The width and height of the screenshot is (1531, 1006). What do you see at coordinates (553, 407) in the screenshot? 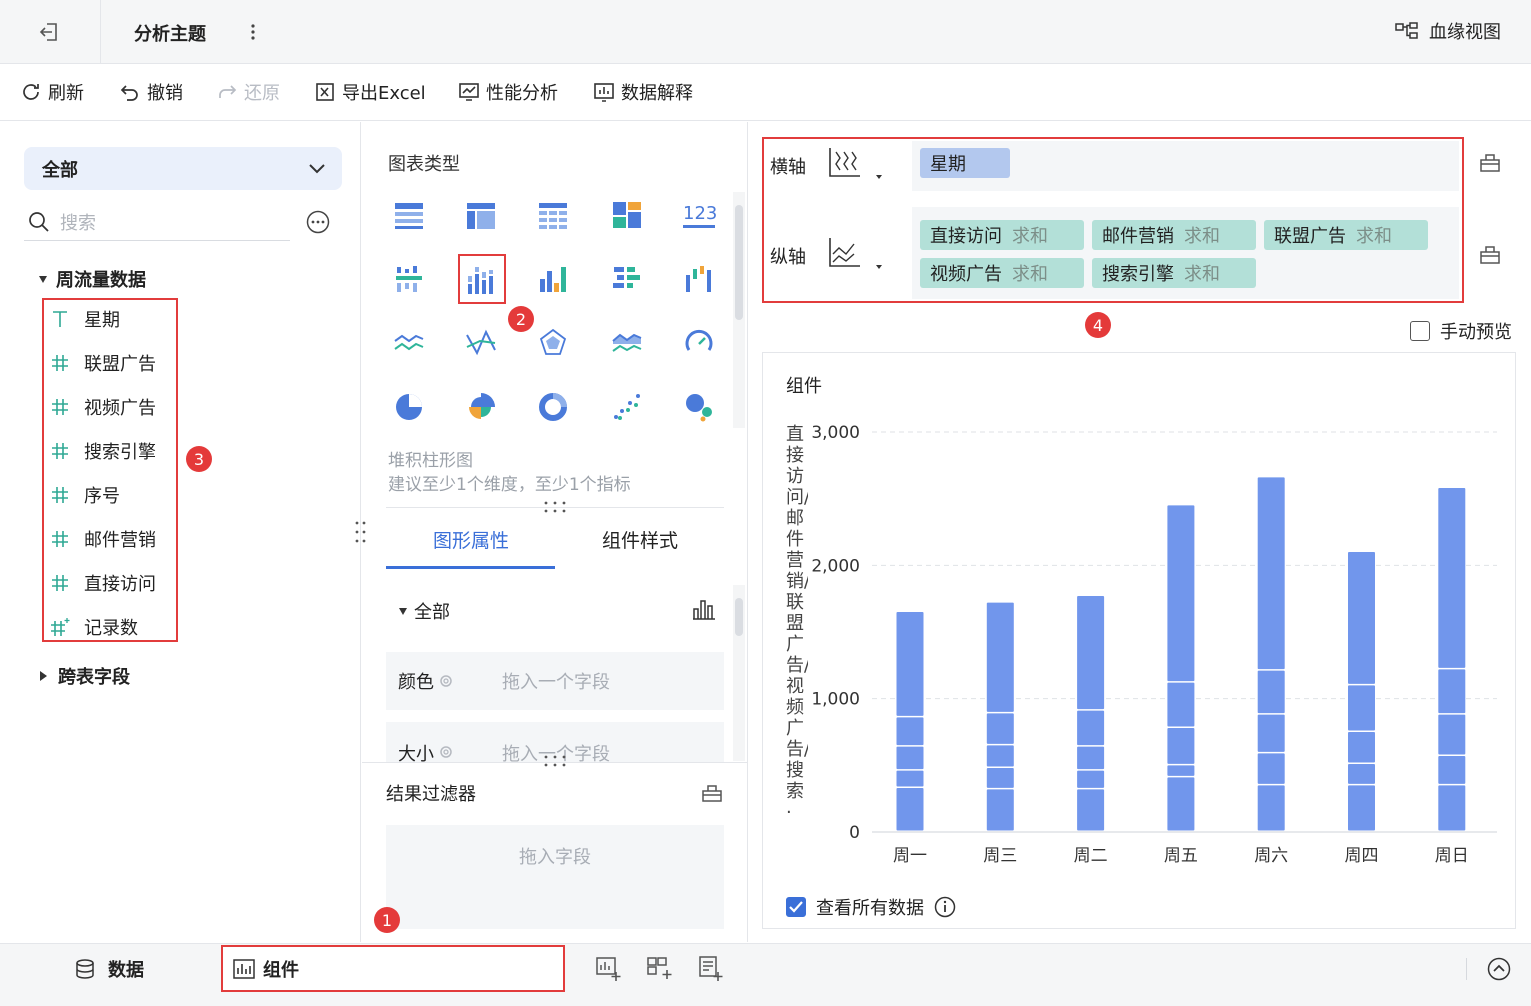
I see `donut-chart-icon` at bounding box center [553, 407].